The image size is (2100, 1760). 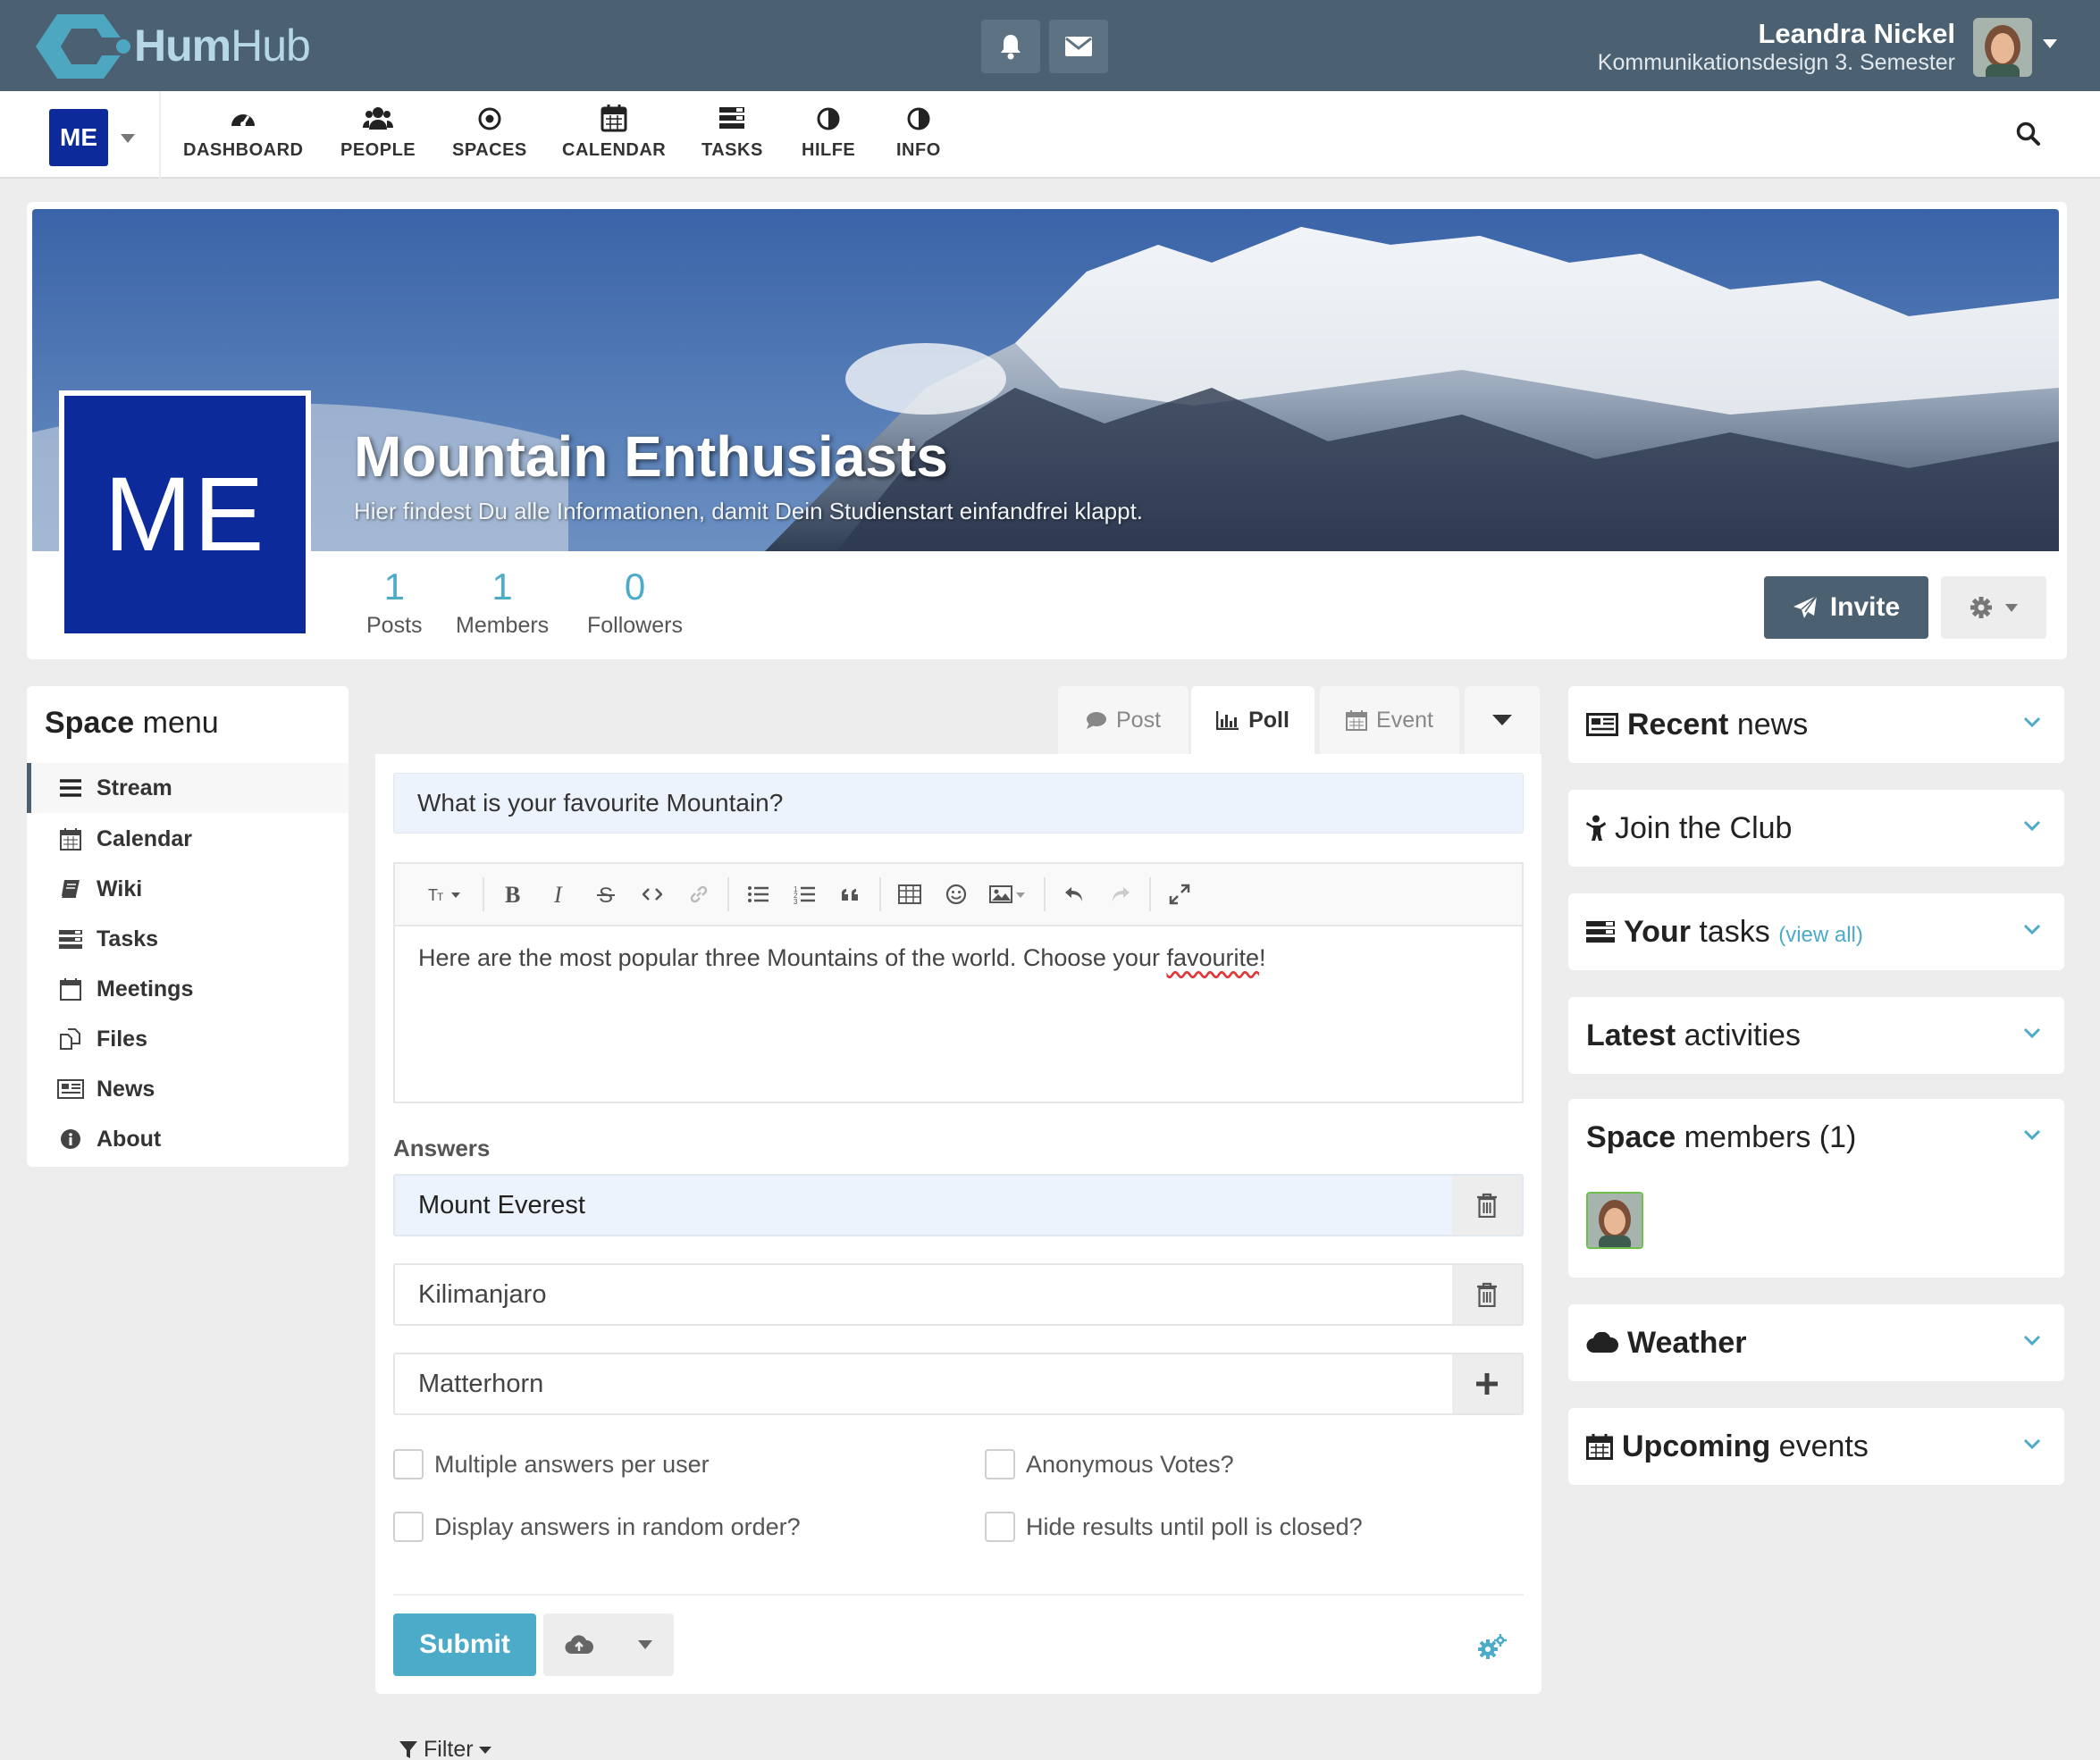 I want to click on plus-icon, so click(x=1487, y=1384).